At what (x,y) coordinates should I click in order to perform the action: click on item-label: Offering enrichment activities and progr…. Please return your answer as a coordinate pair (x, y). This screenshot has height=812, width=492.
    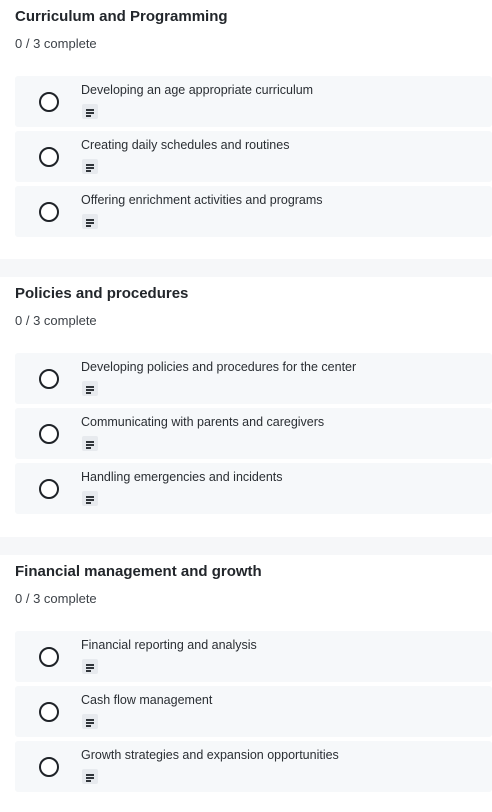
    Looking at the image, I should click on (202, 200).